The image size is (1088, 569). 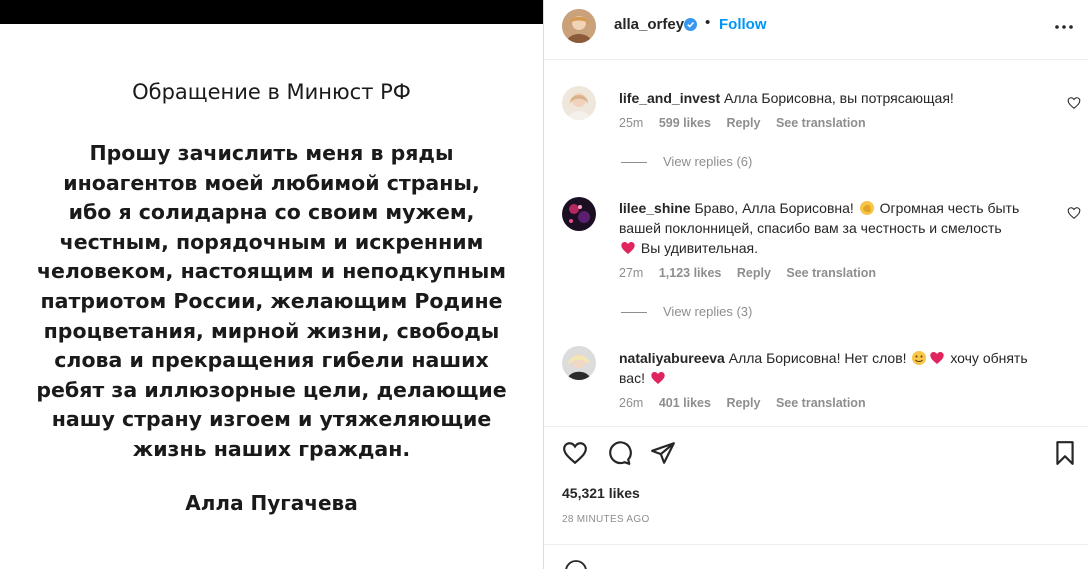 What do you see at coordinates (655, 208) in the screenshot?
I see `commenter-username: lilee_shine` at bounding box center [655, 208].